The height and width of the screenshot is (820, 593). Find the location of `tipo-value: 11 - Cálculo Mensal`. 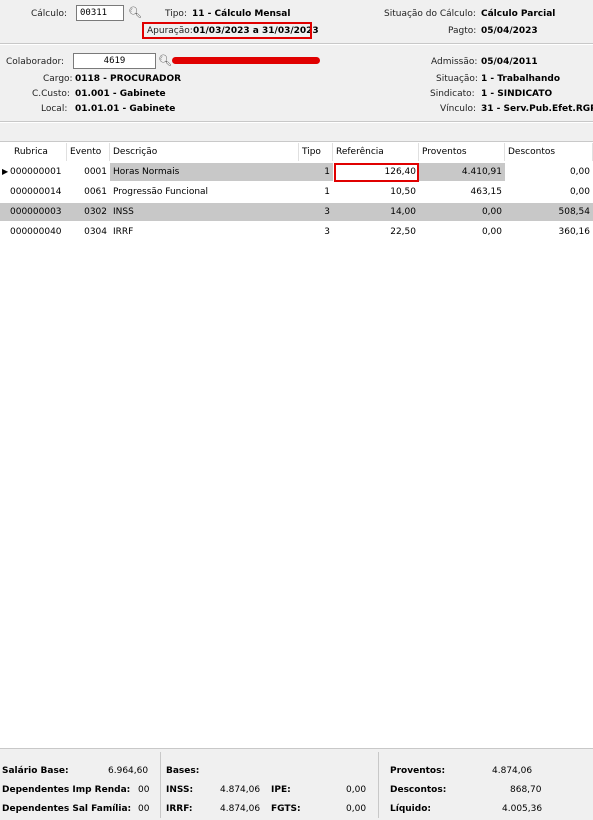

tipo-value: 11 - Cálculo Mensal is located at coordinates (241, 14).